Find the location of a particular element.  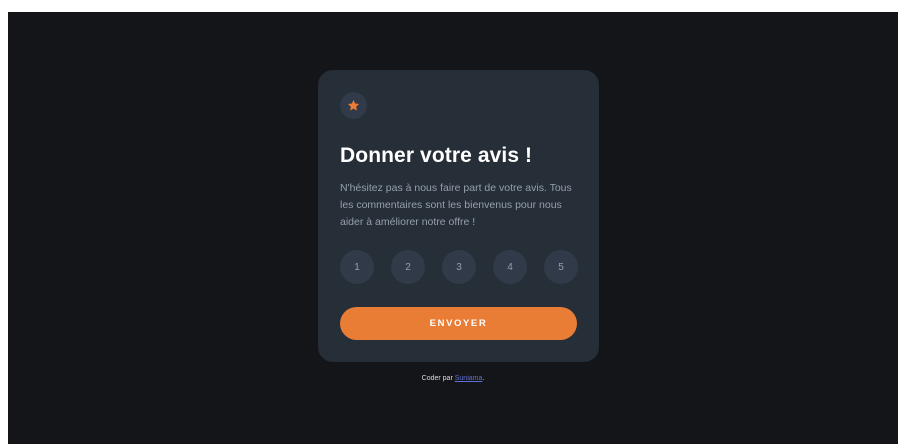

rating-options: 1 2 3 4 5 is located at coordinates (459, 267).